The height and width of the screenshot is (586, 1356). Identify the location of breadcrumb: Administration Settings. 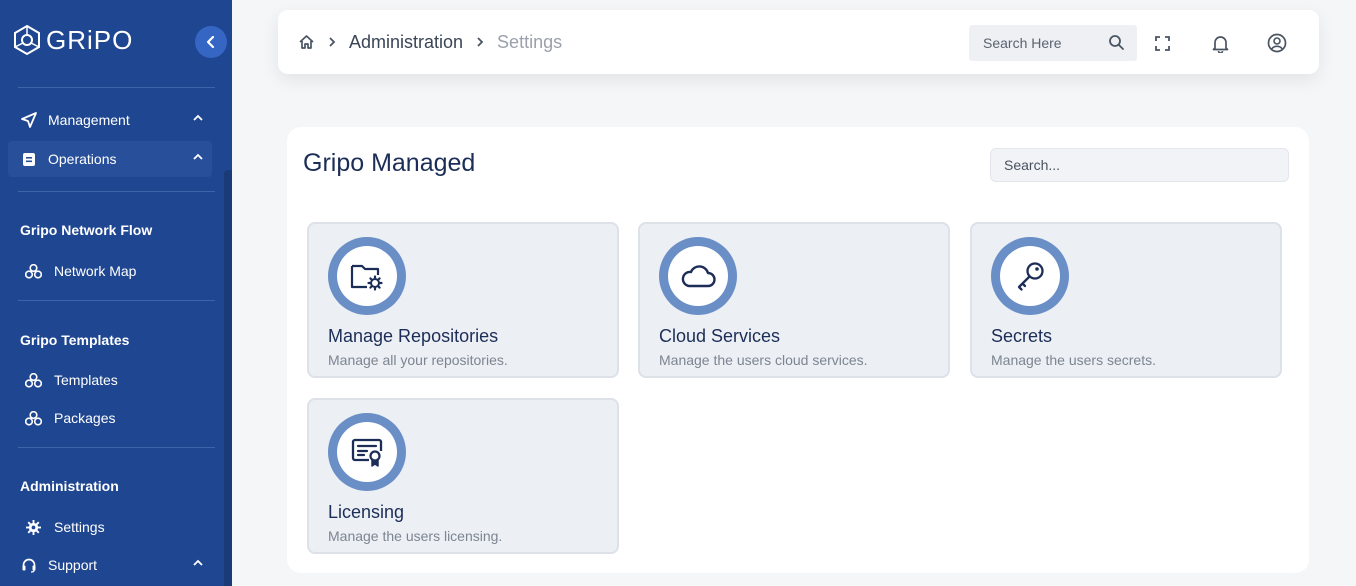
(430, 42).